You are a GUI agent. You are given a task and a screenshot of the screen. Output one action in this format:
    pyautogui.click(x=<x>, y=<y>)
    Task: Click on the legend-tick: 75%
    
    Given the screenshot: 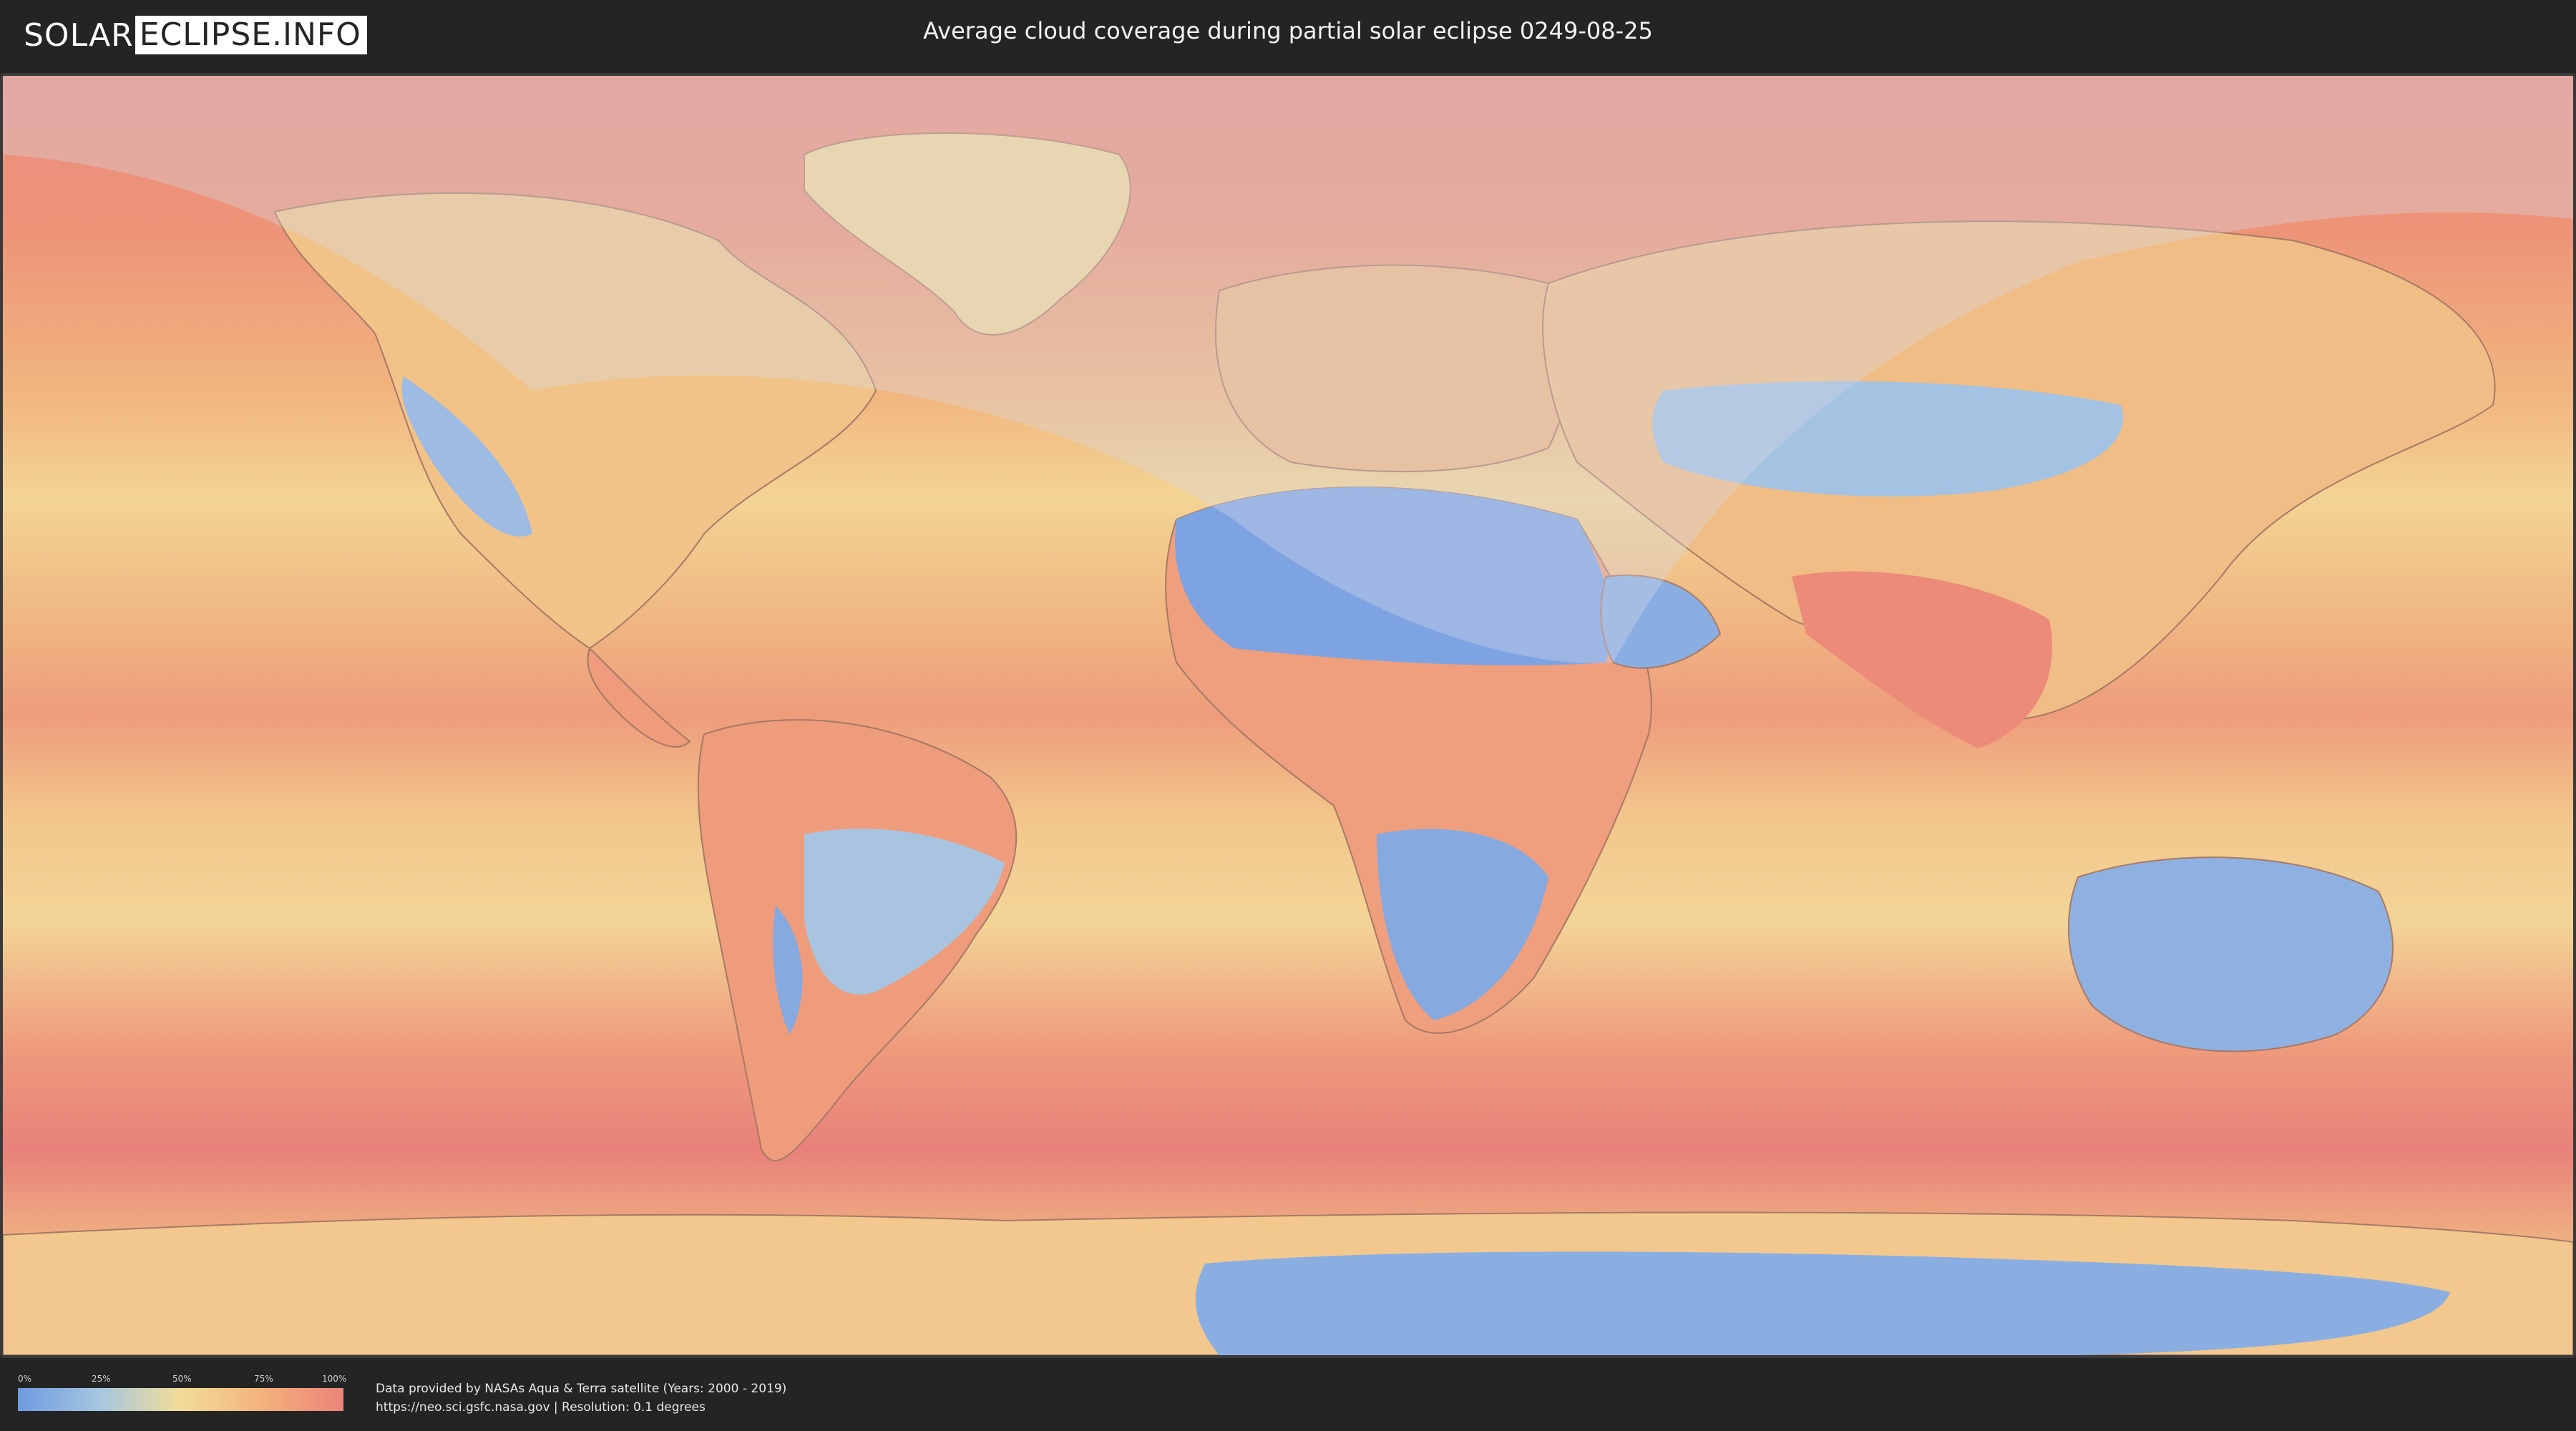 What is the action you would take?
    pyautogui.click(x=263, y=1379)
    